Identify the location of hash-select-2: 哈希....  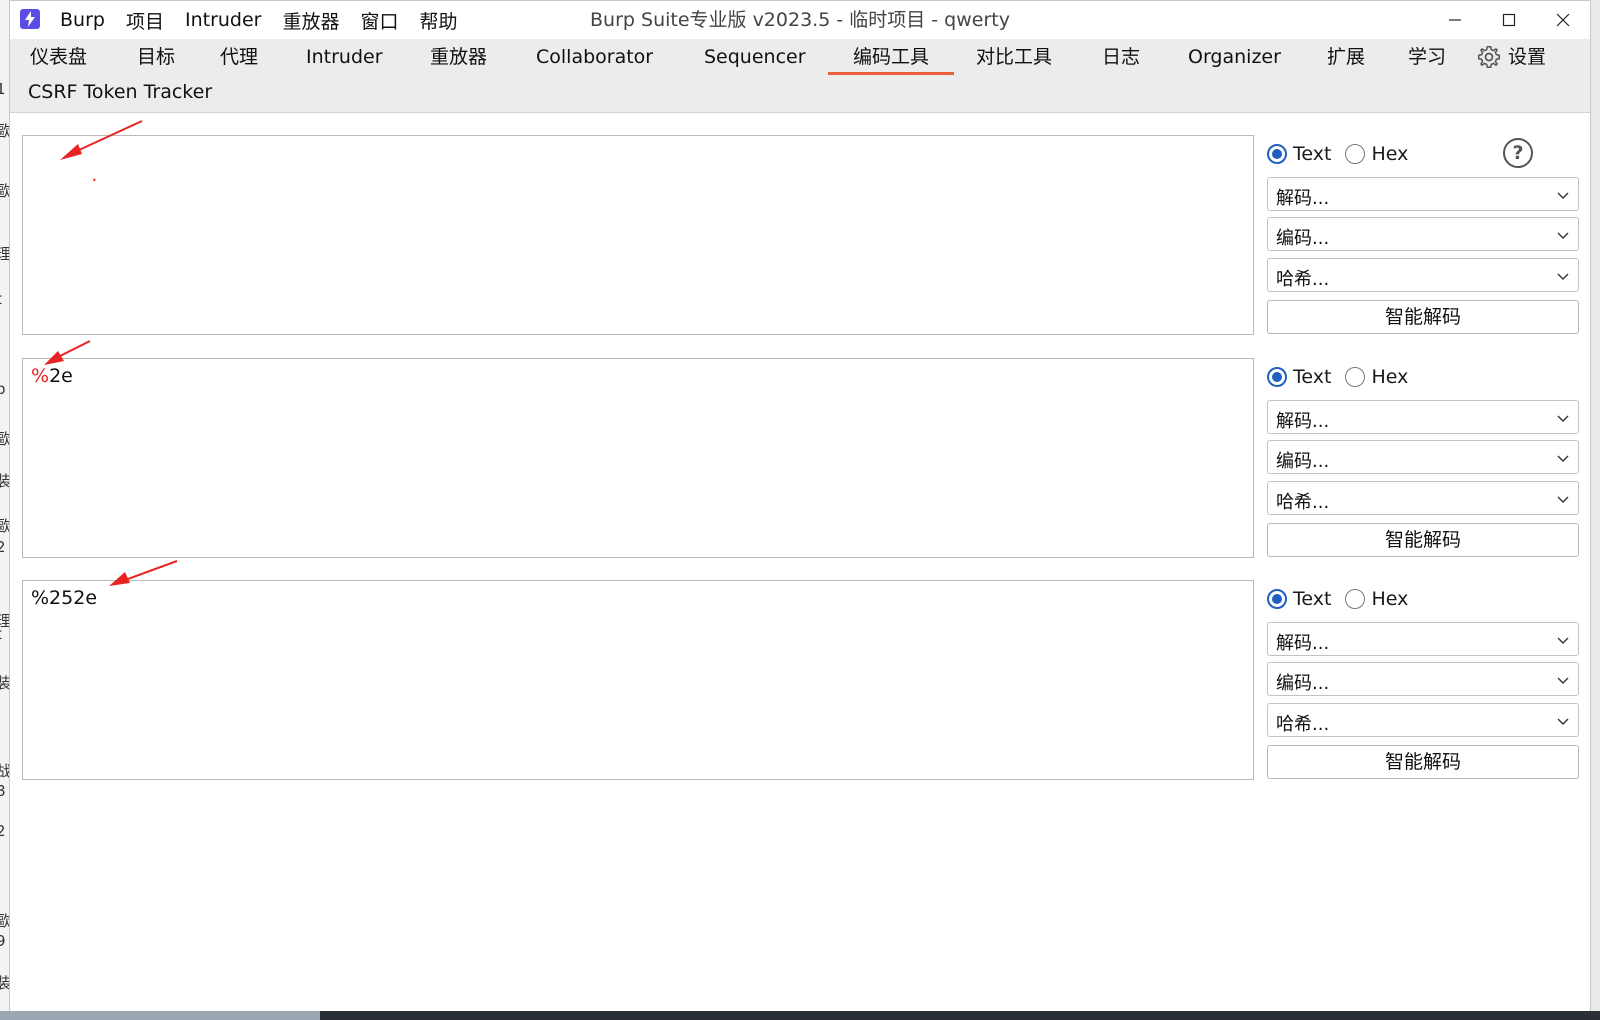
(1423, 498).